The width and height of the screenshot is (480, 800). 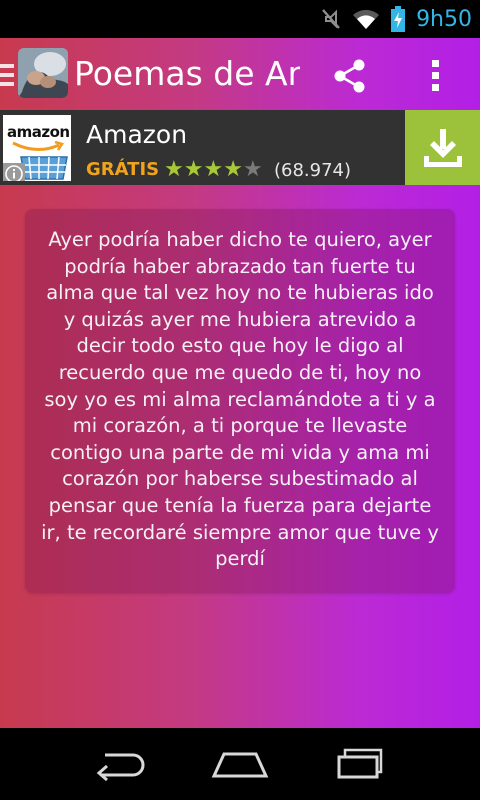 I want to click on app-icon-image, so click(x=43, y=73).